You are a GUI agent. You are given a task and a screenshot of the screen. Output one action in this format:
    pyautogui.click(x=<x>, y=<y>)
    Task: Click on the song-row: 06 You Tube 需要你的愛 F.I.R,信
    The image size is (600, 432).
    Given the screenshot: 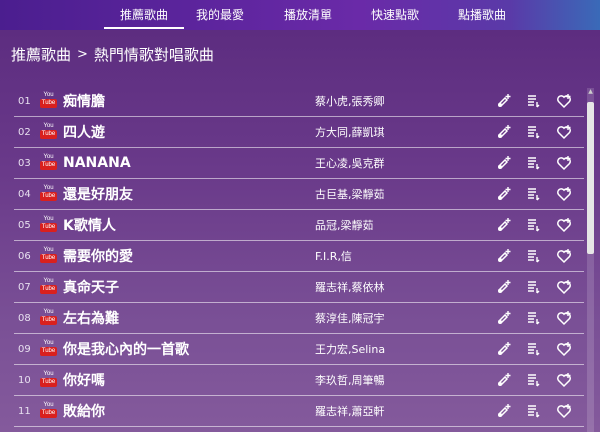 What is the action you would take?
    pyautogui.click(x=299, y=256)
    